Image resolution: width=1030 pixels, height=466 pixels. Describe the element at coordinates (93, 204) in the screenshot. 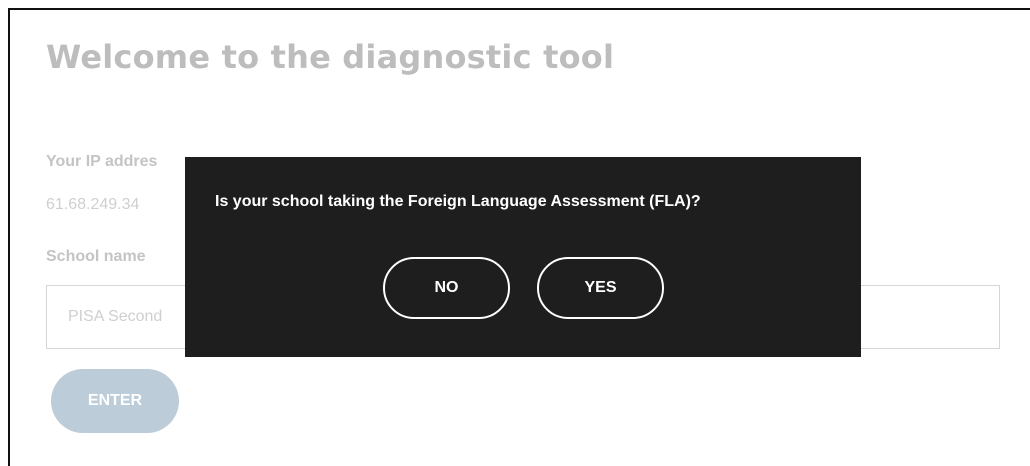

I see `ip-address-value: 61.68.249.34` at that location.